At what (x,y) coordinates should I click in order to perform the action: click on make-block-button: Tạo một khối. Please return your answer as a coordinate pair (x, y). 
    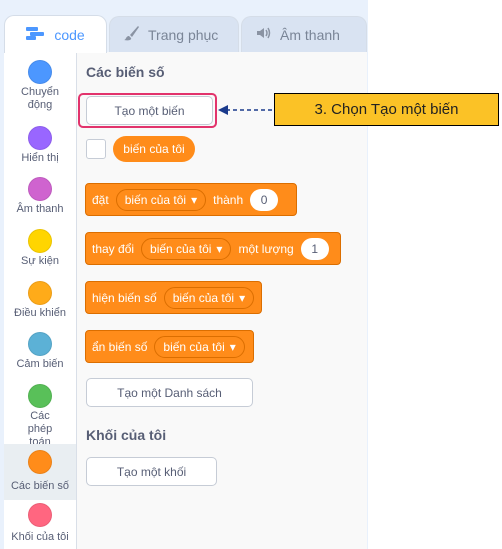
    Looking at the image, I should click on (151, 471).